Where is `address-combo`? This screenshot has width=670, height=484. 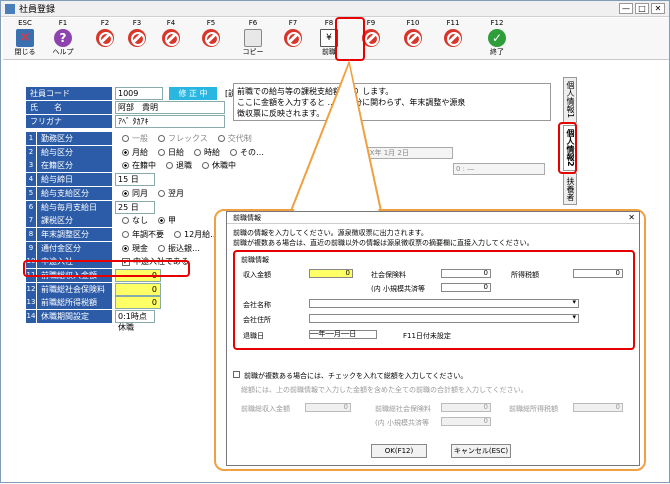
address-combo is located at coordinates (444, 318).